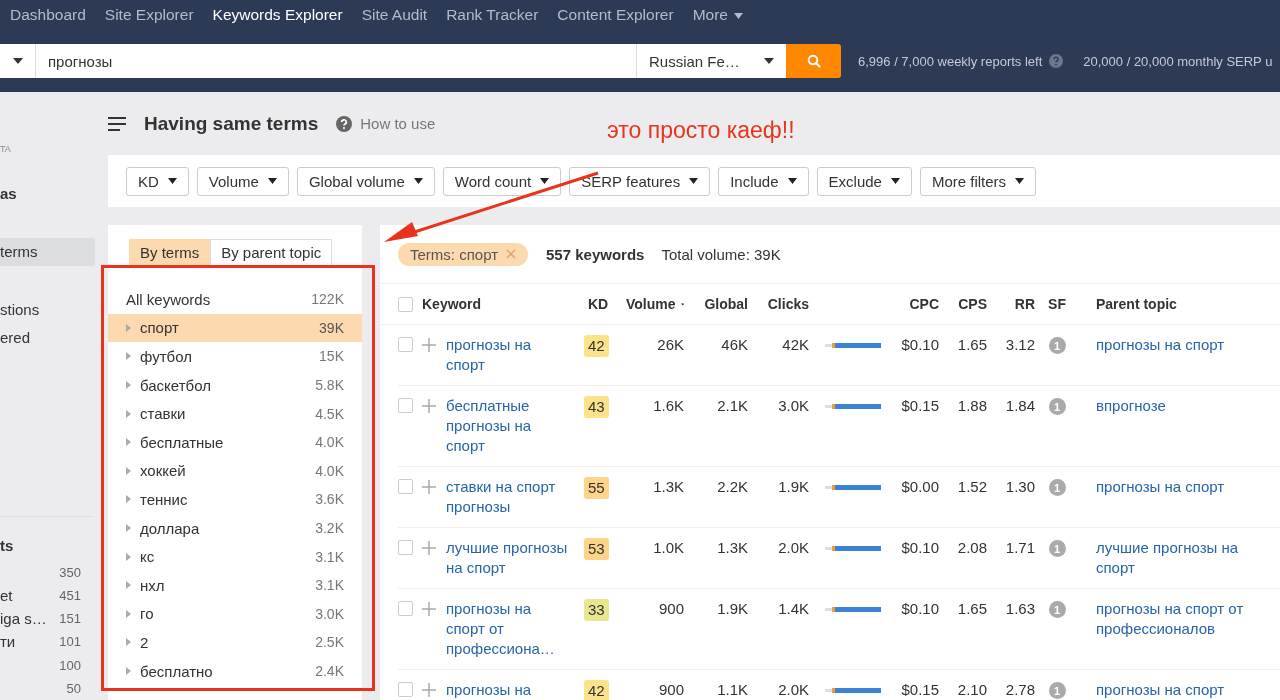 This screenshot has height=700, width=1280. Describe the element at coordinates (1179, 304) in the screenshot. I see `column-header: Parent topic` at that location.